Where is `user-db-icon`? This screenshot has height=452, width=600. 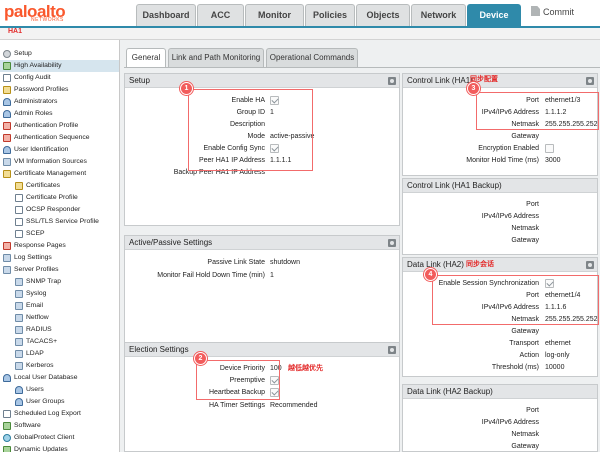 user-db-icon is located at coordinates (7, 378).